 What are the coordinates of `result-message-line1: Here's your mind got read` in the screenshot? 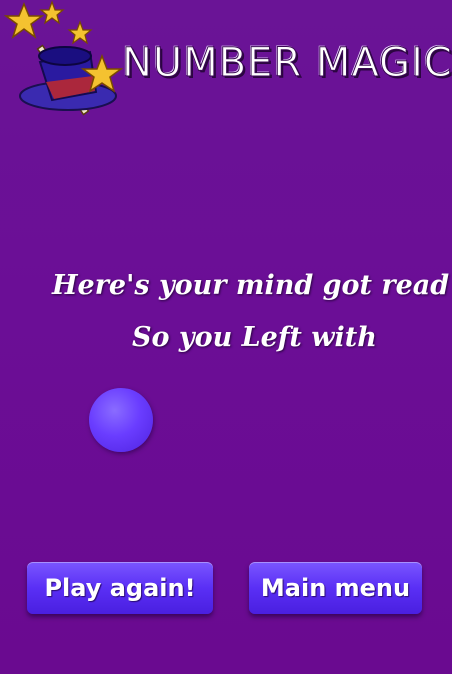 It's located at (251, 285).